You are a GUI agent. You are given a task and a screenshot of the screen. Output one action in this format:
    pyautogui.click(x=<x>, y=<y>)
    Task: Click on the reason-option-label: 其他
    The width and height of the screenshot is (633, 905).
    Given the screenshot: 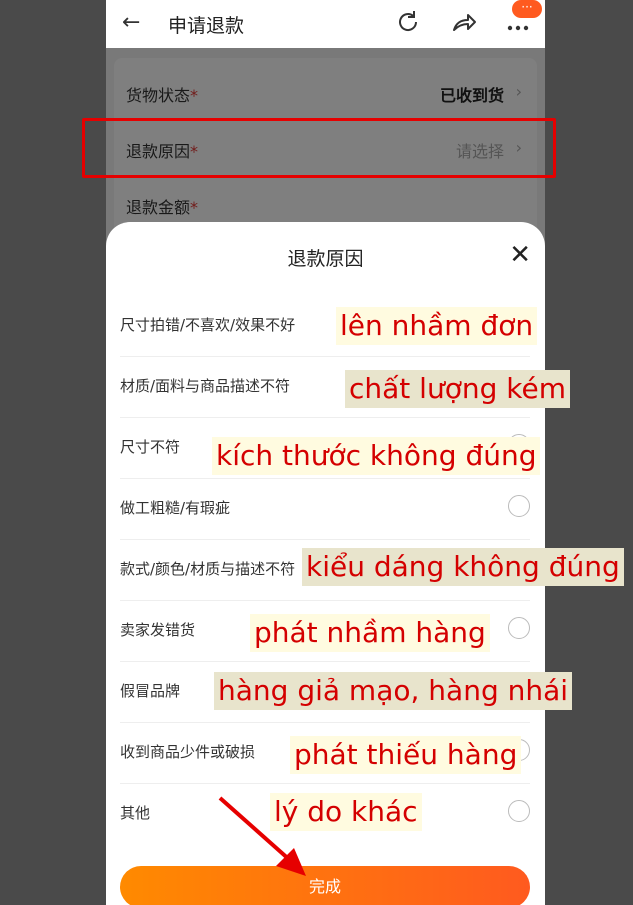 What is the action you would take?
    pyautogui.click(x=135, y=813)
    